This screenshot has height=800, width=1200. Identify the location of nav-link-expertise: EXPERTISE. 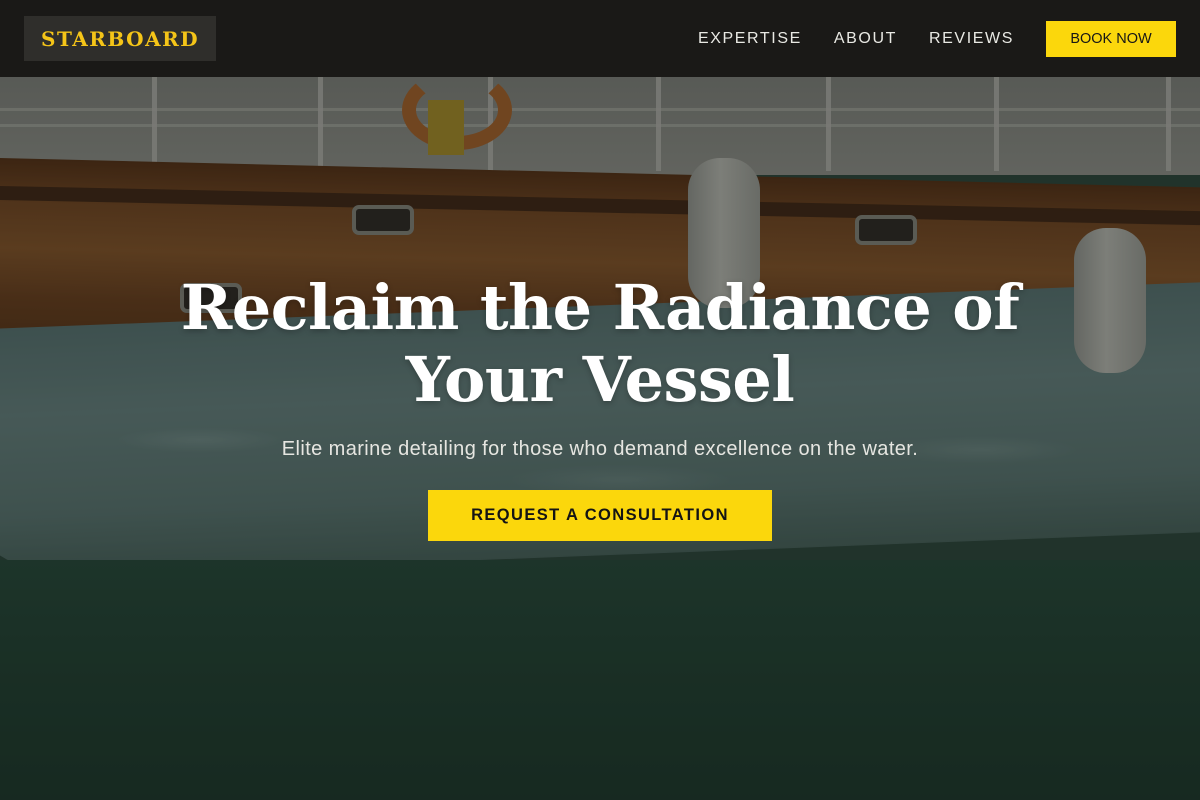
(750, 39).